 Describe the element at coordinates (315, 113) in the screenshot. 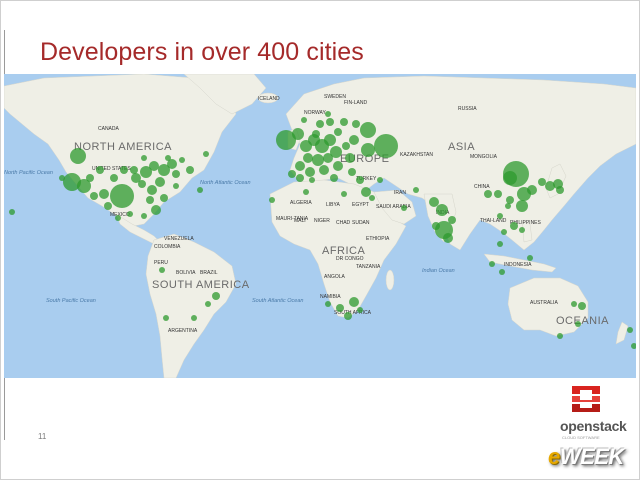

I see `label-norway: NORWAY` at that location.